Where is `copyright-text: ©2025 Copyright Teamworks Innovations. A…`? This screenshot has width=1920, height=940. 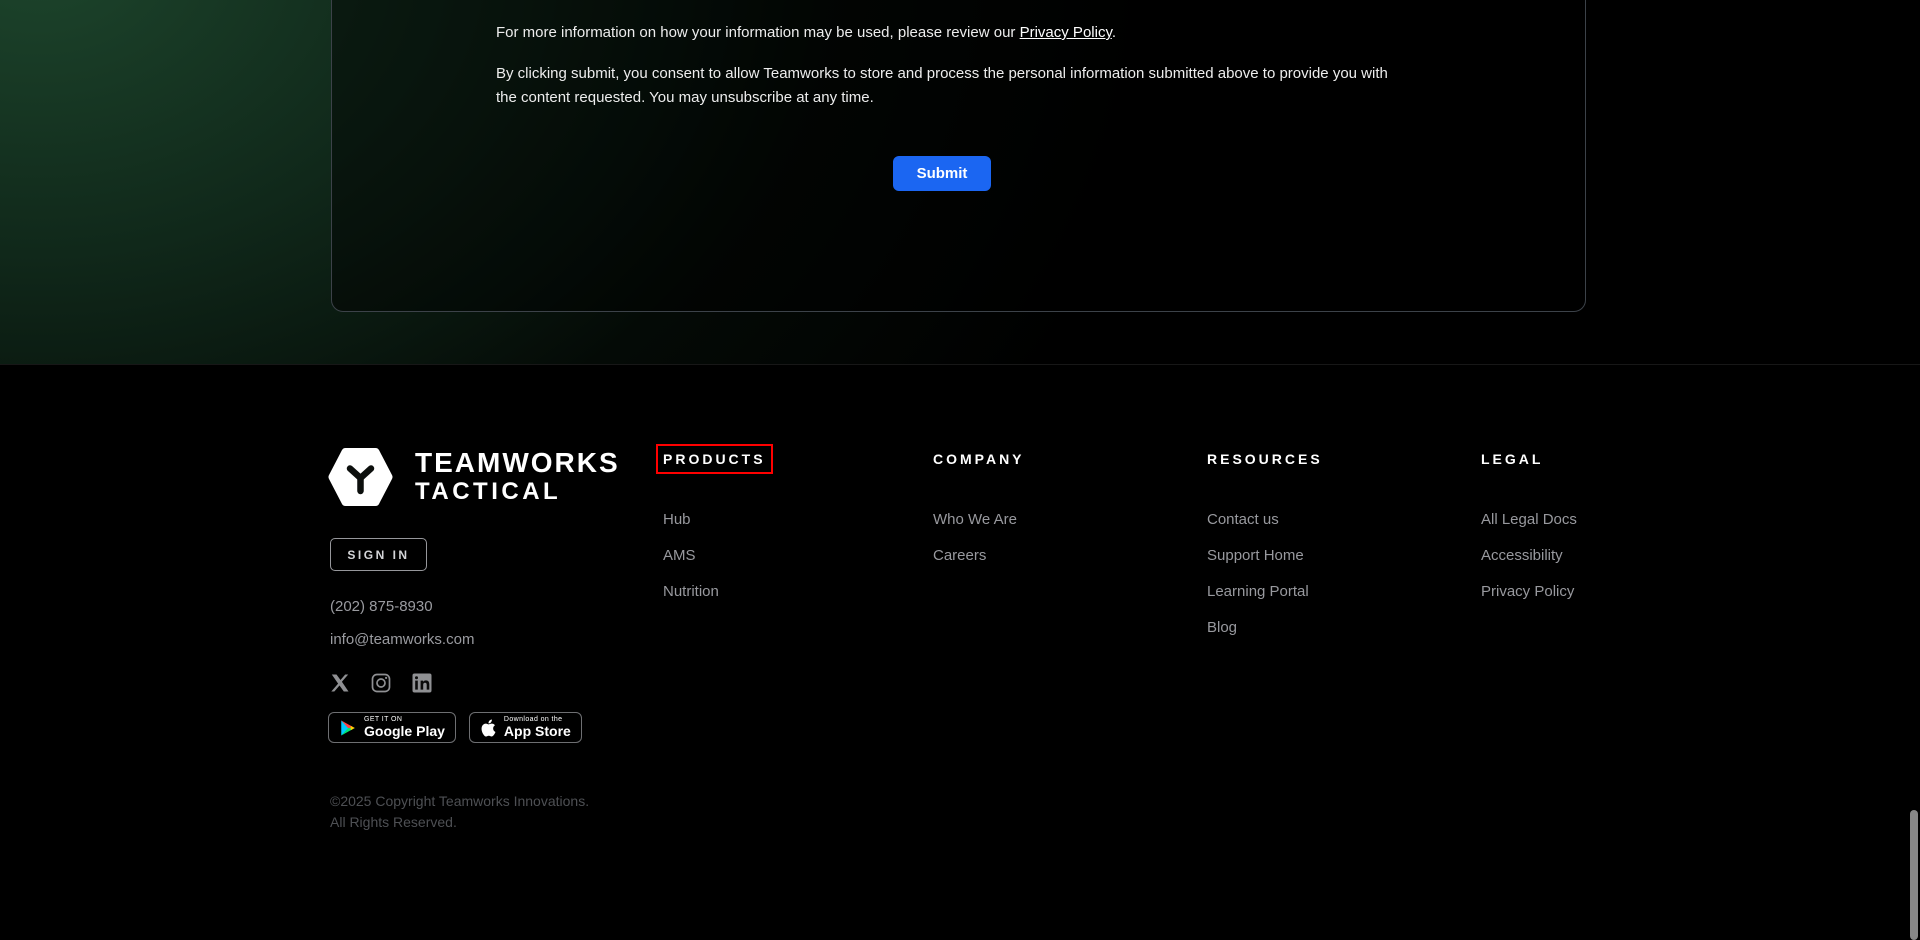
copyright-text: ©2025 Copyright Teamworks Innovations. A… is located at coordinates (459, 812).